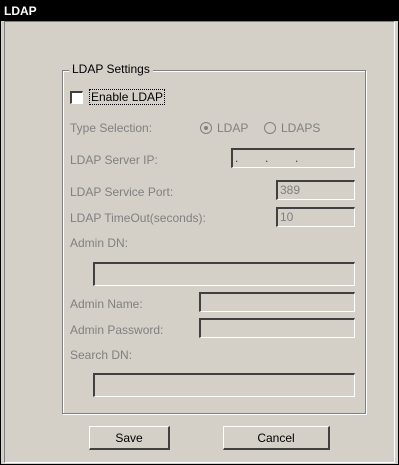  Describe the element at coordinates (117, 330) in the screenshot. I see `admin-password-label: Admin Password:` at that location.